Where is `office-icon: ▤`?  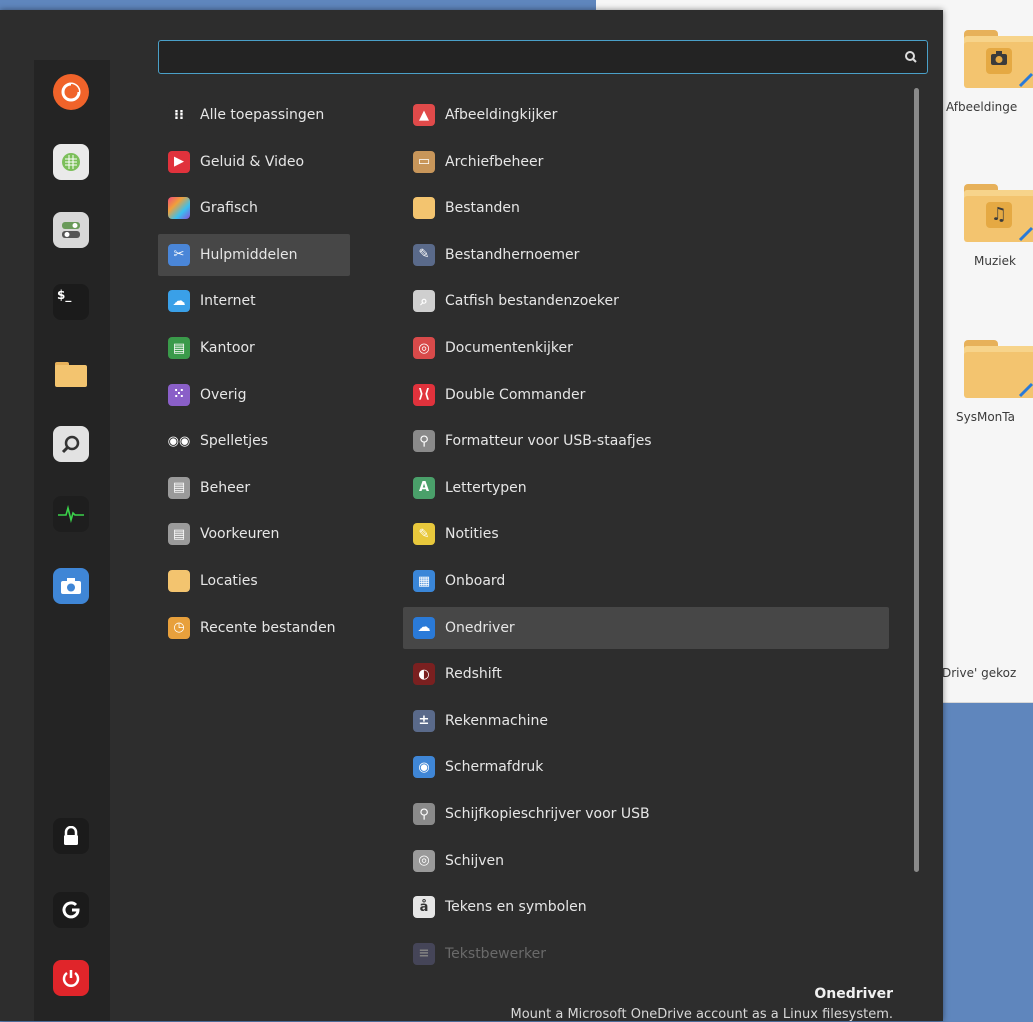
office-icon: ▤ is located at coordinates (179, 348).